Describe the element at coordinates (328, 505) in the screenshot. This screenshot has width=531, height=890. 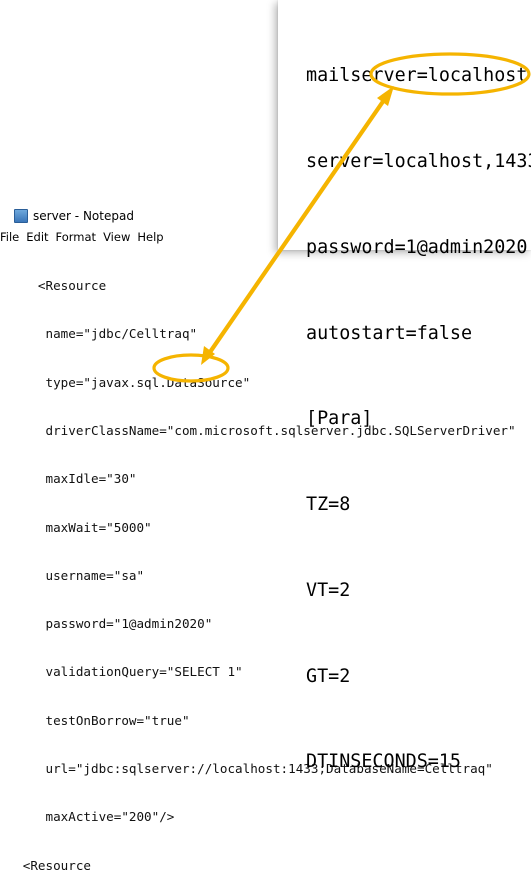
I see `config-line: TZ=8` at that location.